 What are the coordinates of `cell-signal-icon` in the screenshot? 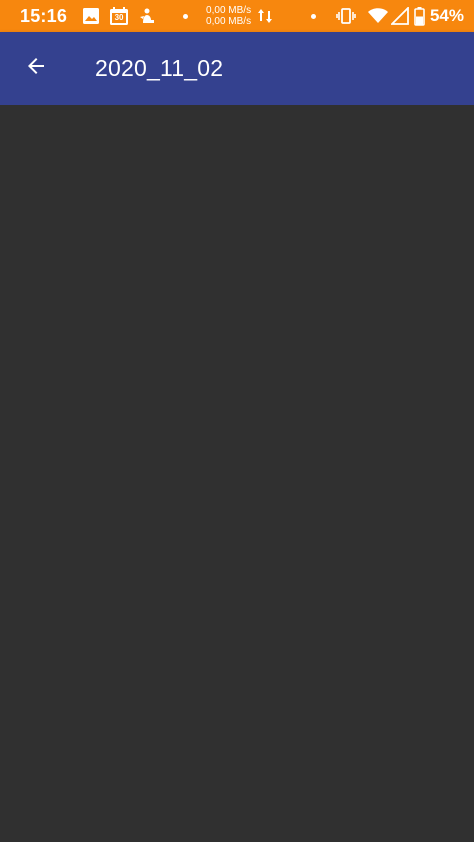 It's located at (400, 16).